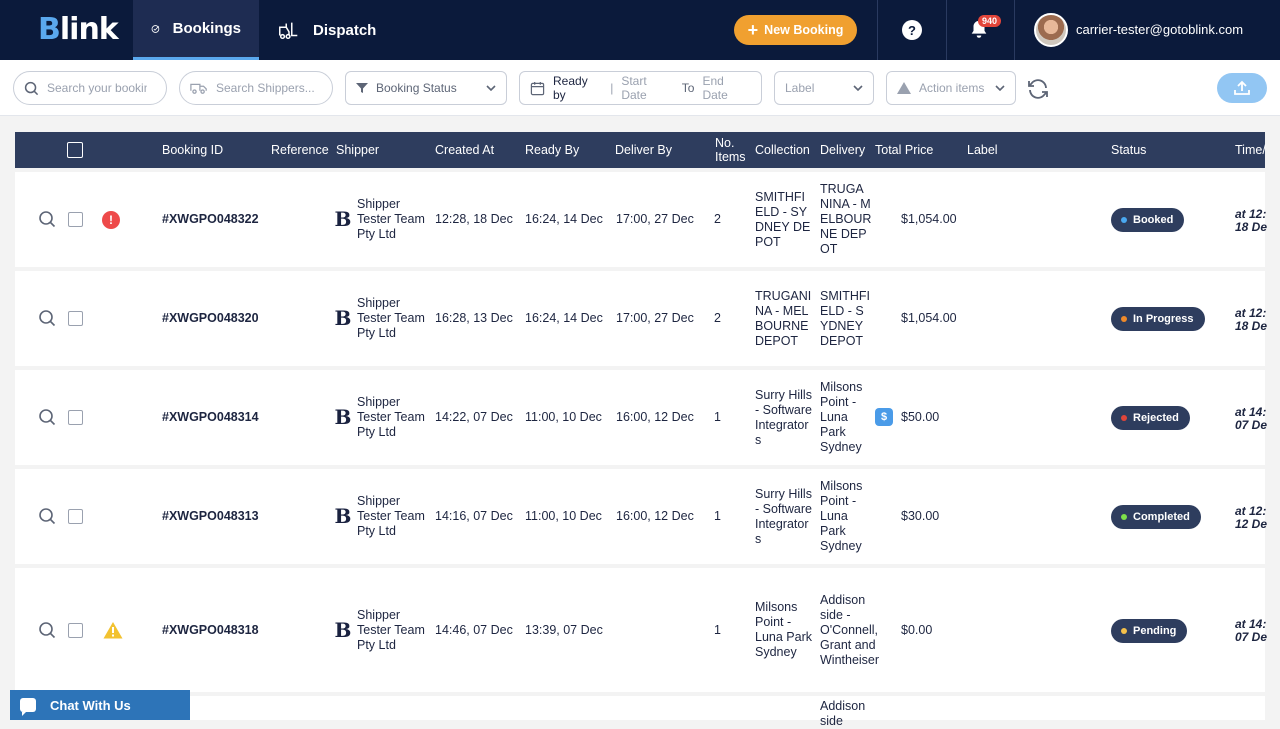 The height and width of the screenshot is (729, 1280). Describe the element at coordinates (912, 30) in the screenshot. I see `help-icon: ?` at that location.